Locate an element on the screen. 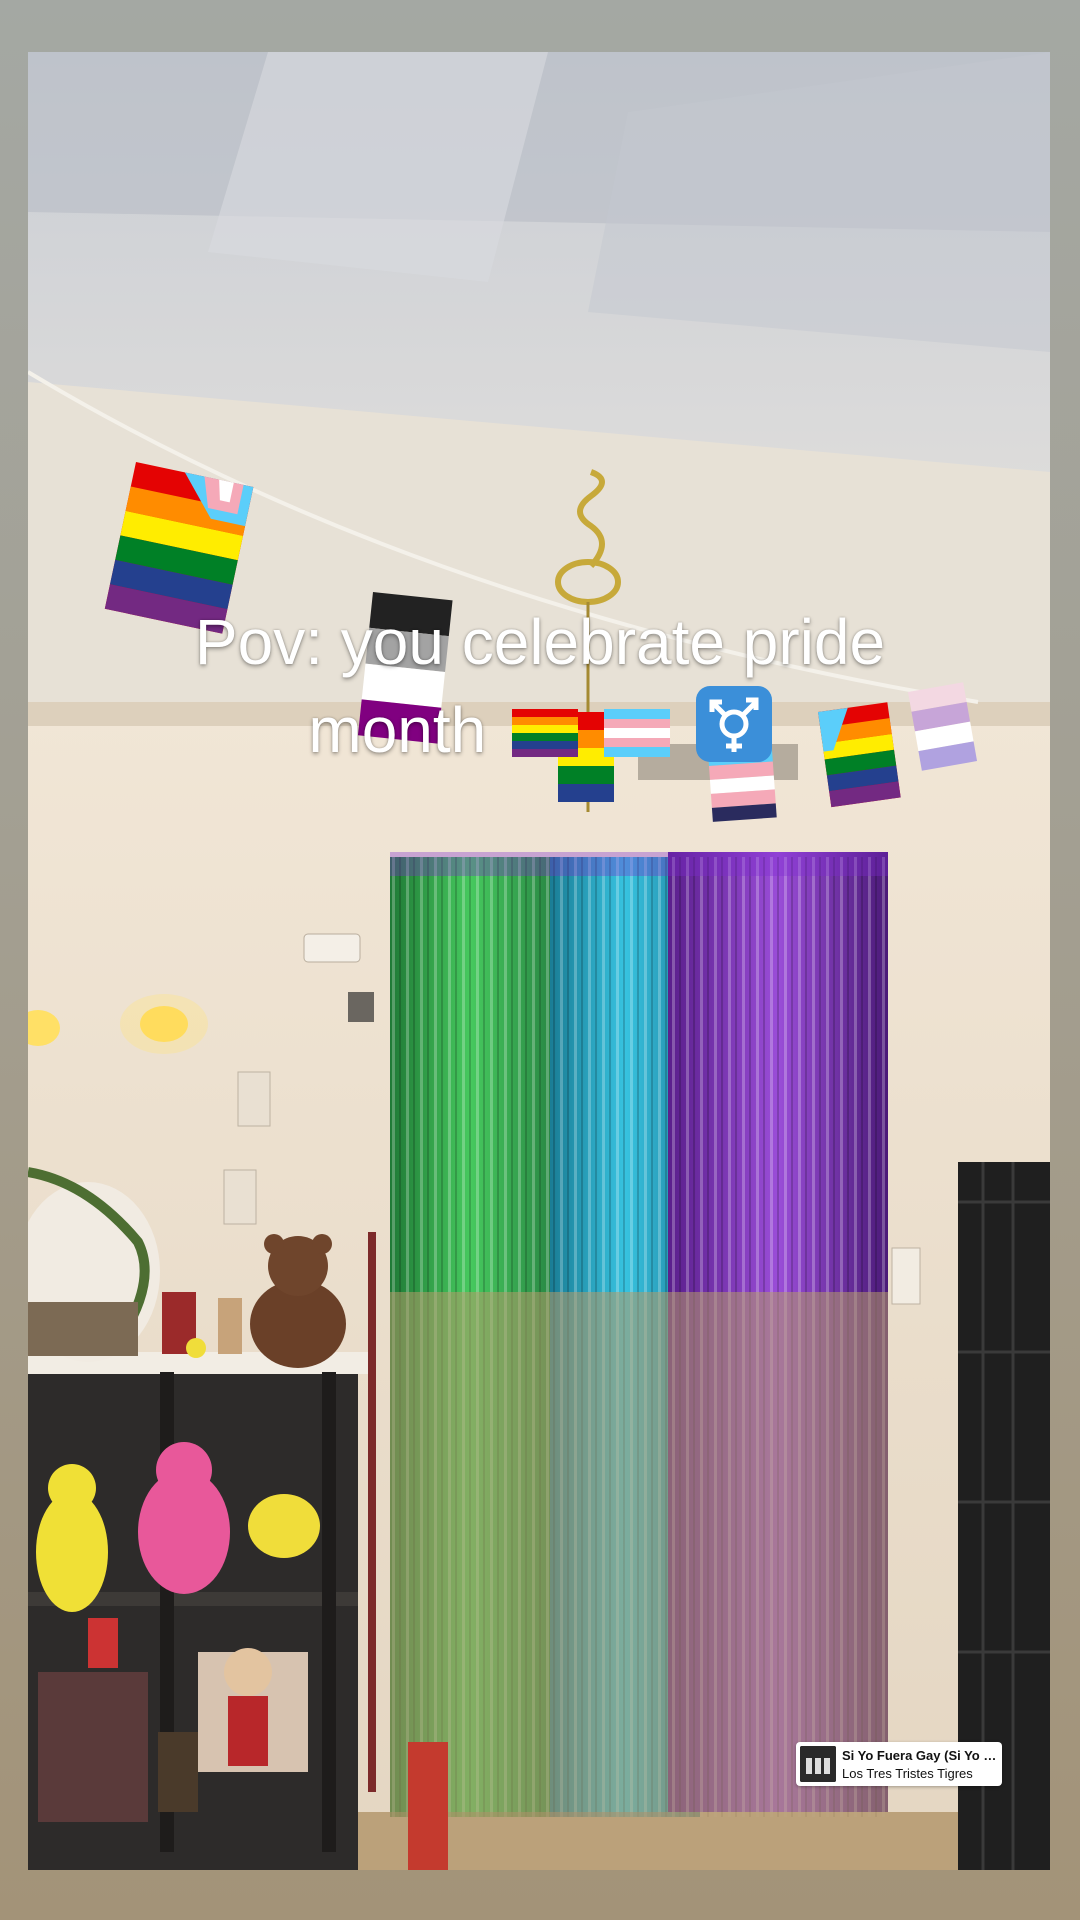 The width and height of the screenshot is (1080, 1920). transgender-symbol-icon is located at coordinates (733, 735).